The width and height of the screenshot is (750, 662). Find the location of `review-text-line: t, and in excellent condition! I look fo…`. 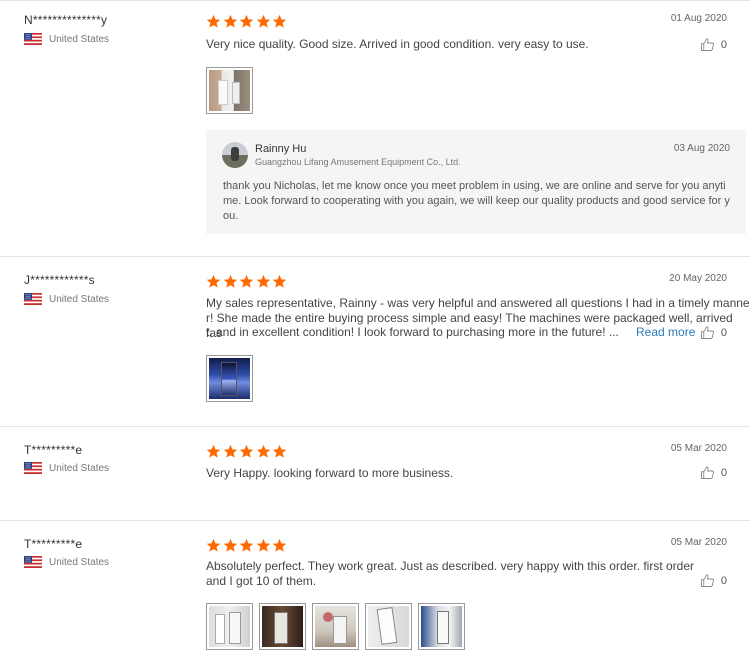

review-text-line: t, and in excellent condition! I look fo… is located at coordinates (412, 332).